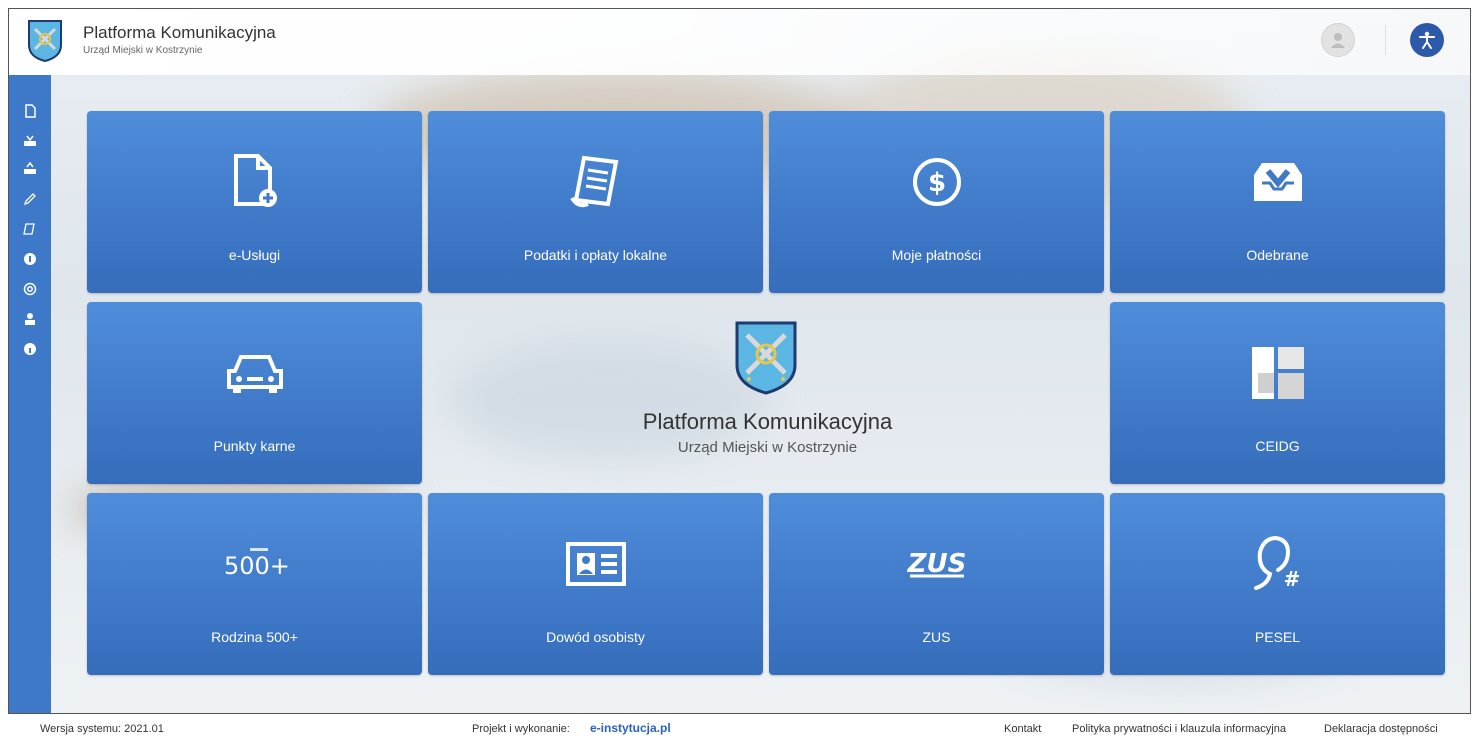 The height and width of the screenshot is (742, 1475). What do you see at coordinates (254, 637) in the screenshot?
I see `tile-label: Rodzina 500+` at bounding box center [254, 637].